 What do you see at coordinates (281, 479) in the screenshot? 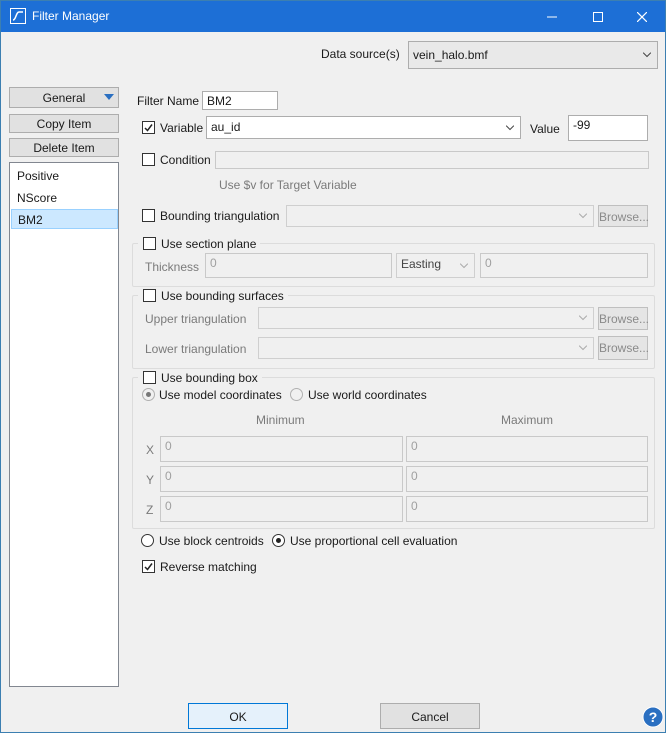
I see `y-min-input: 0` at bounding box center [281, 479].